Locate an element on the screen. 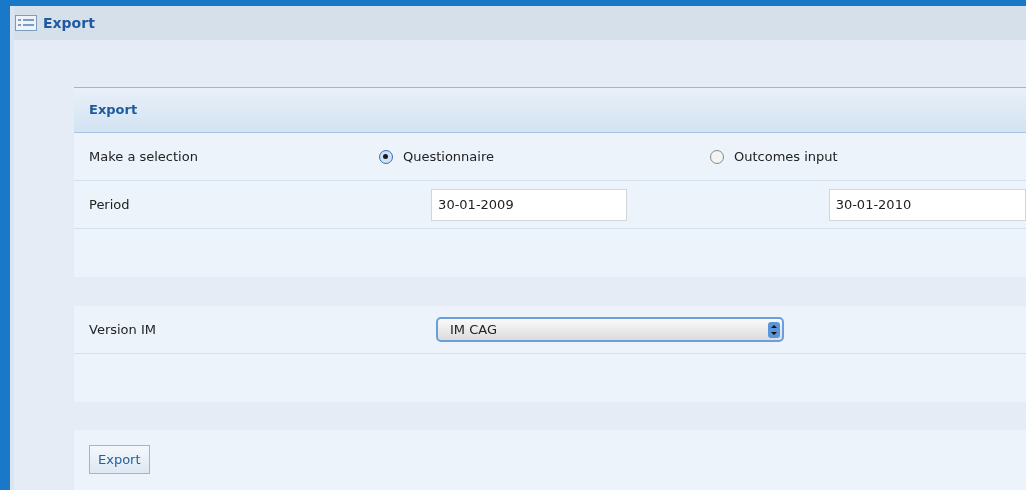 This screenshot has width=1026, height=490. field-label: Period is located at coordinates (109, 204).